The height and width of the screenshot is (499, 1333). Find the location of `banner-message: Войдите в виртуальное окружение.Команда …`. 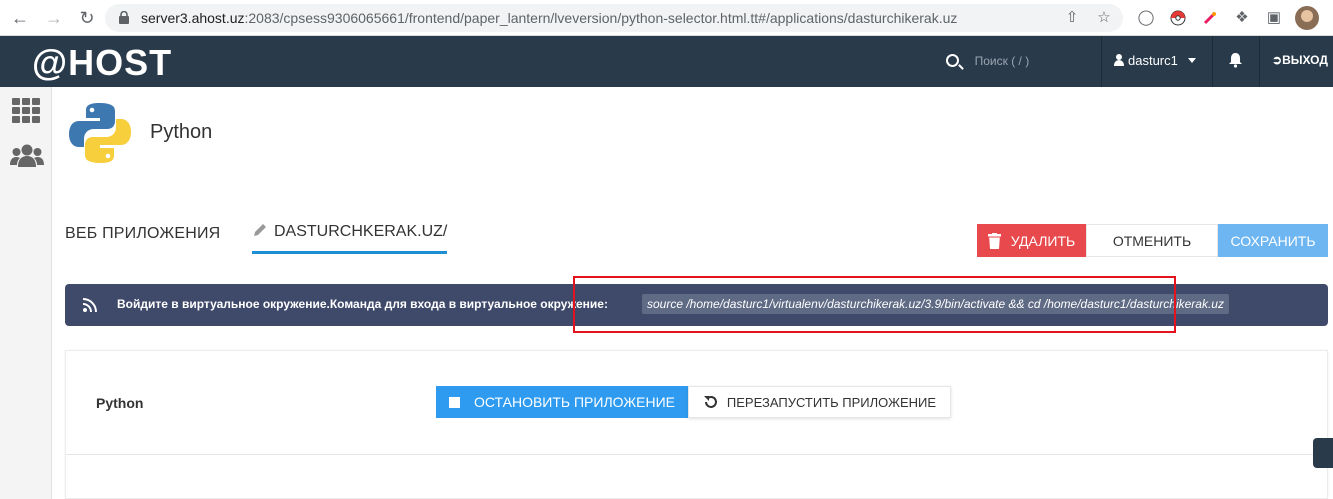

banner-message: Войдите в виртуальное окружение.Команда … is located at coordinates (362, 304).